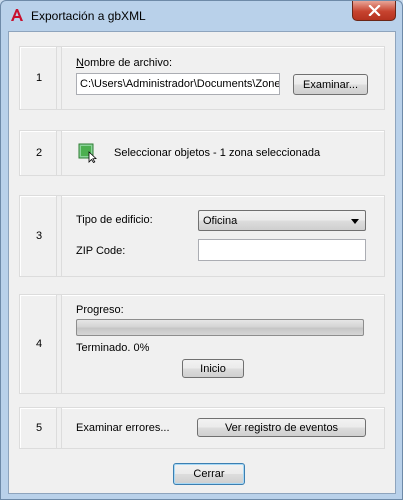 The width and height of the screenshot is (403, 500). What do you see at coordinates (282, 220) in the screenshot?
I see `building-type-select: Oficina` at bounding box center [282, 220].